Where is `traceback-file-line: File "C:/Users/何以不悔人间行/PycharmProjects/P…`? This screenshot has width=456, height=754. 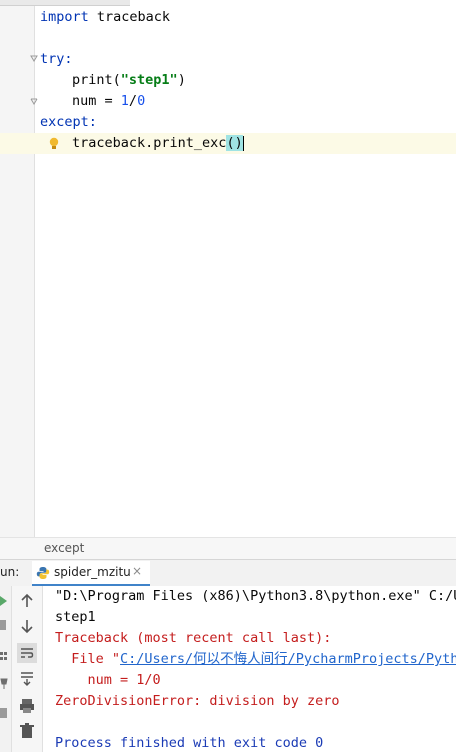 traceback-file-line: File "C:/Users/何以不悔人间行/PycharmProjects/P… is located at coordinates (255, 659).